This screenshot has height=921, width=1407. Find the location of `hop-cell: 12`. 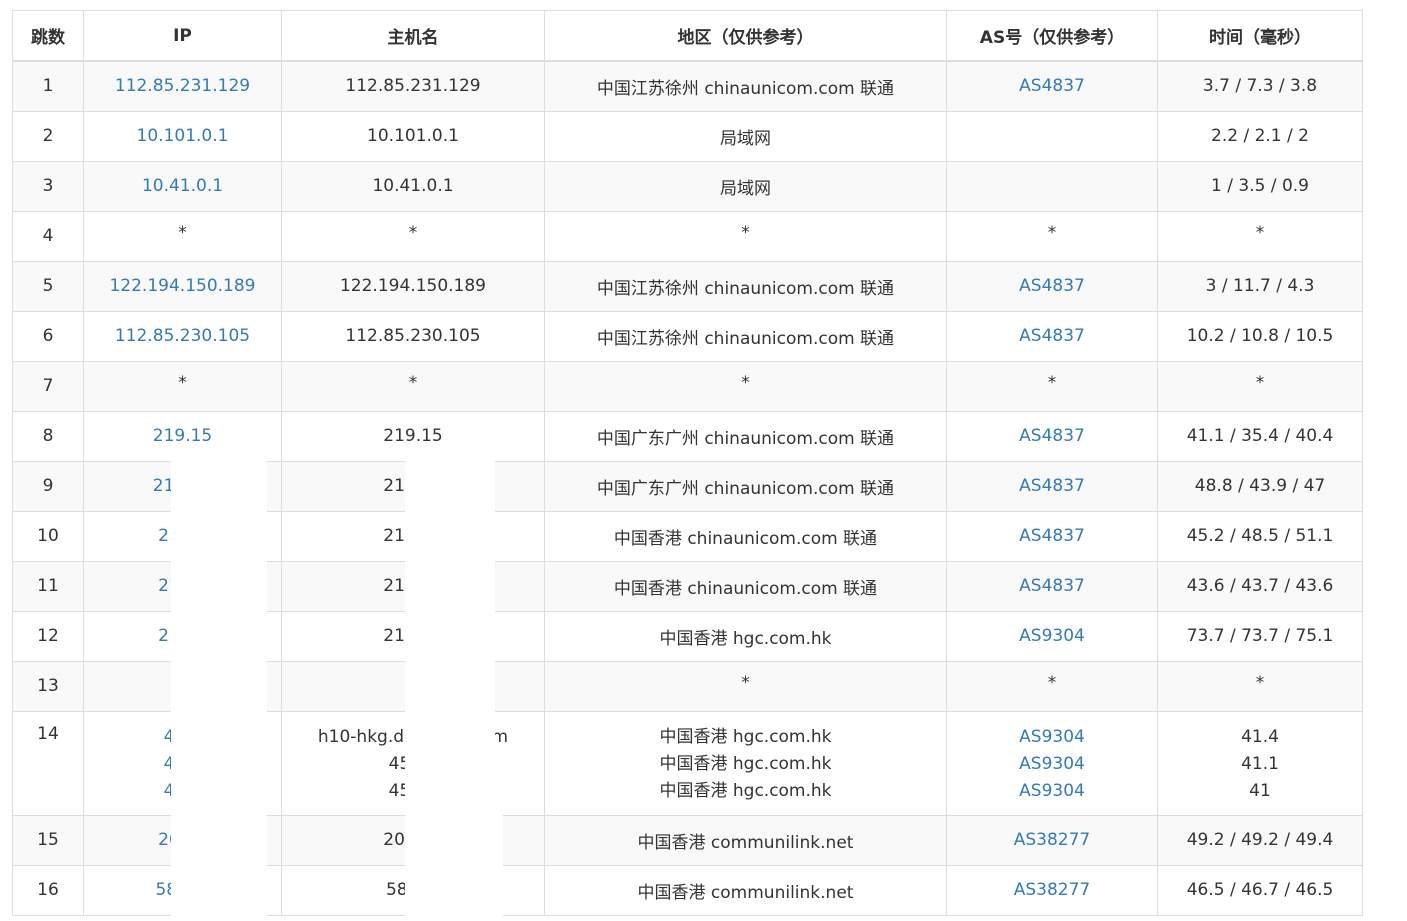

hop-cell: 12 is located at coordinates (48, 636).